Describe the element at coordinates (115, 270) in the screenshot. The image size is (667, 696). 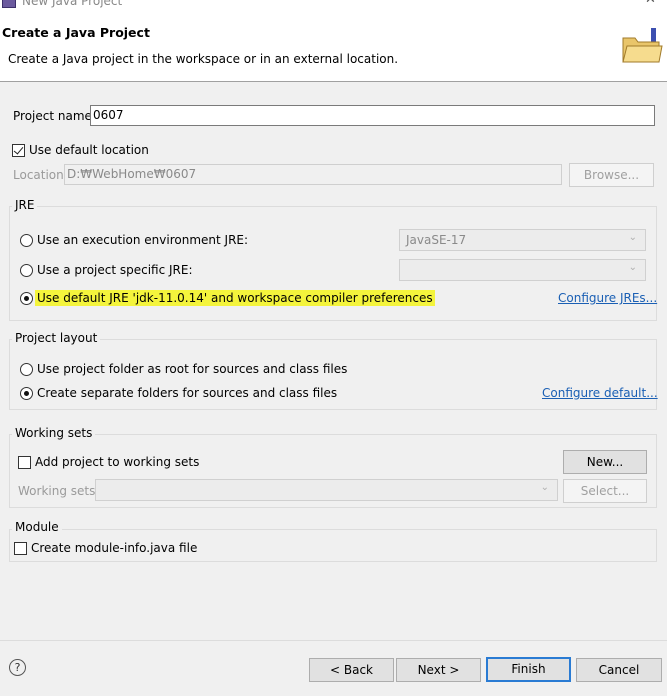
I see `jre-option-project-specific-label: Use a project specific JRE:` at that location.